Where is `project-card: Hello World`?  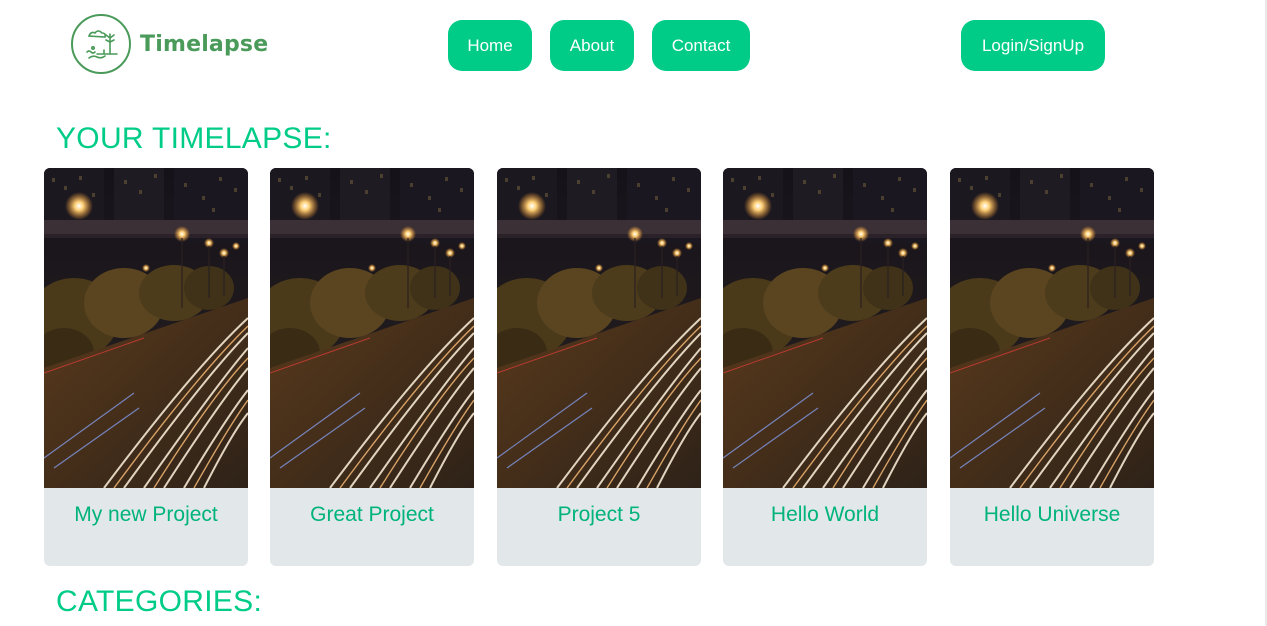 project-card: Hello World is located at coordinates (825, 367).